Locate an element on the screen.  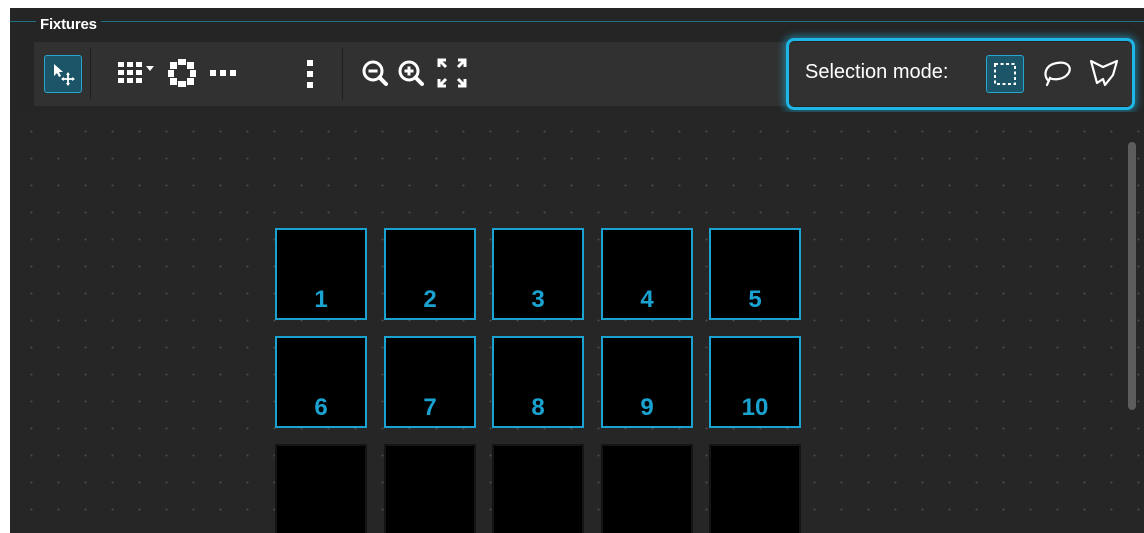
fixture-cell: 7 is located at coordinates (430, 382).